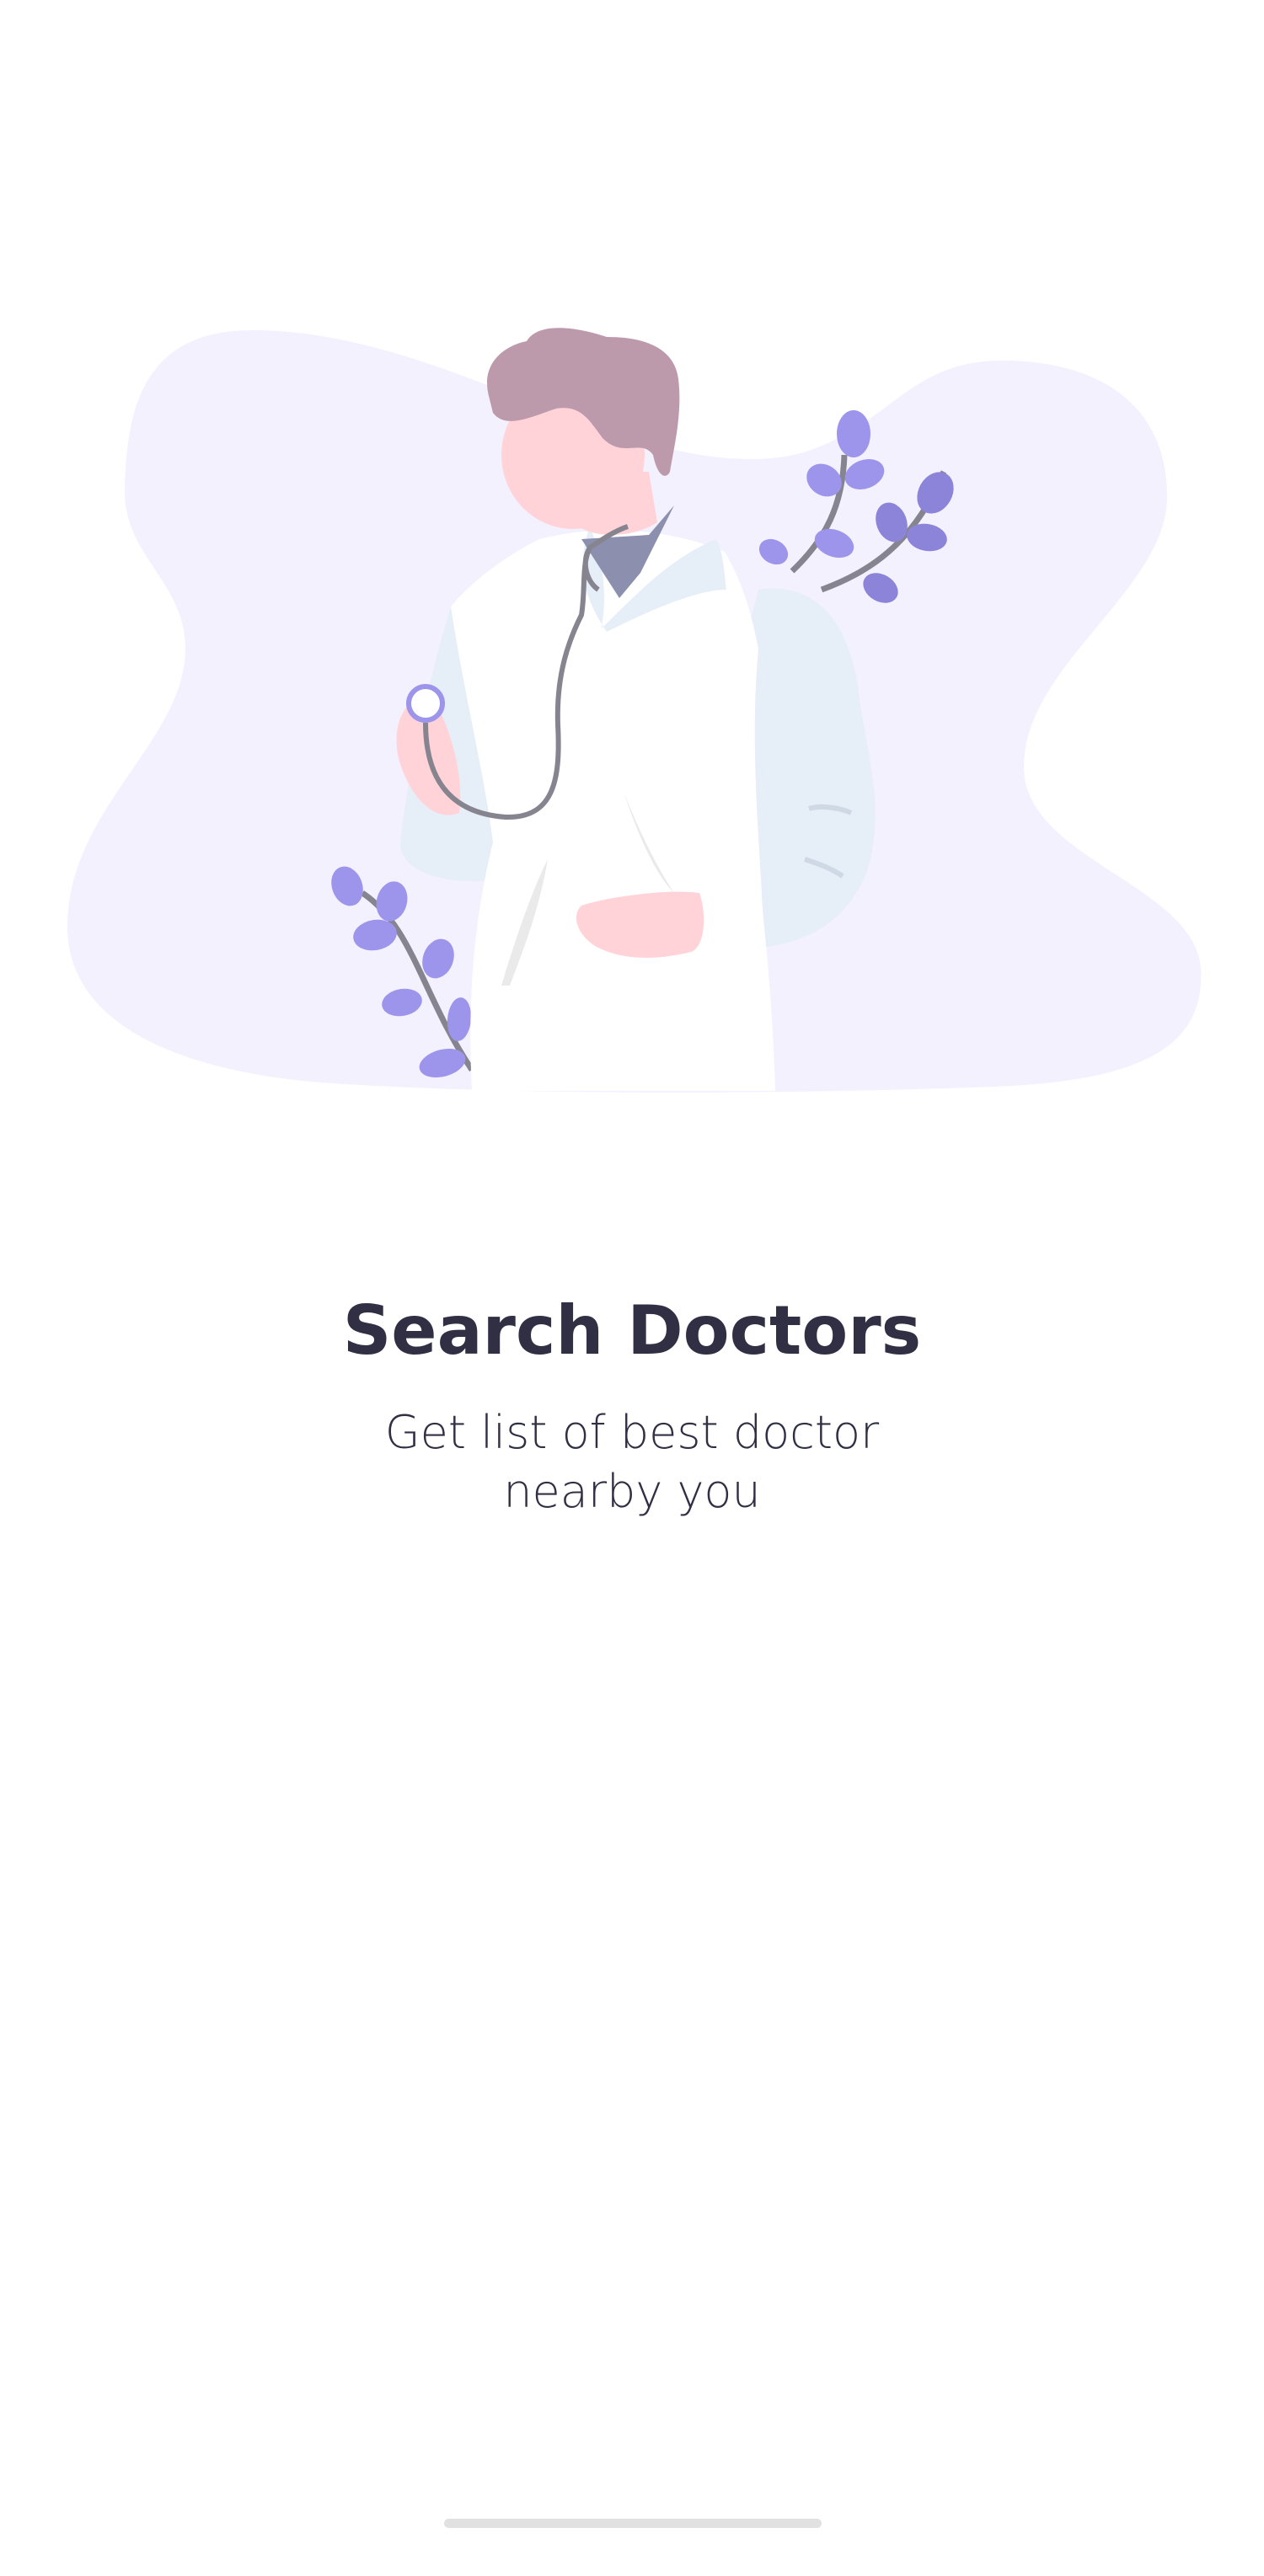  I want to click on stethoscope-chestpiece, so click(426, 703).